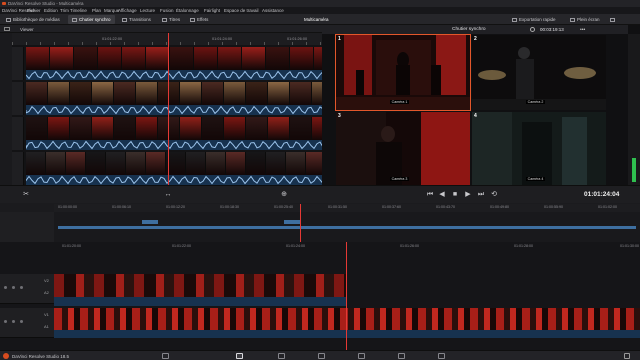 The height and width of the screenshot is (360, 640). I want to click on overview-timecode: 01:00:12:20, so click(175, 207).